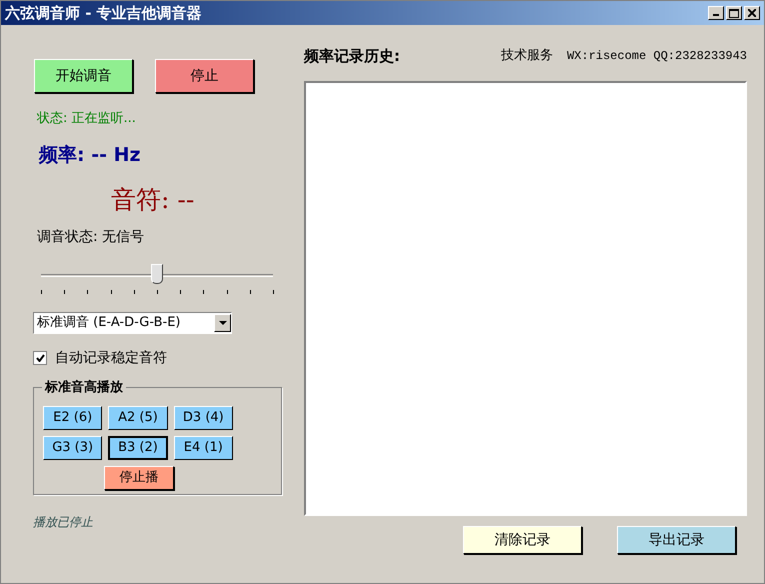 The image size is (765, 584). I want to click on note-button: E2 (6), so click(72, 418).